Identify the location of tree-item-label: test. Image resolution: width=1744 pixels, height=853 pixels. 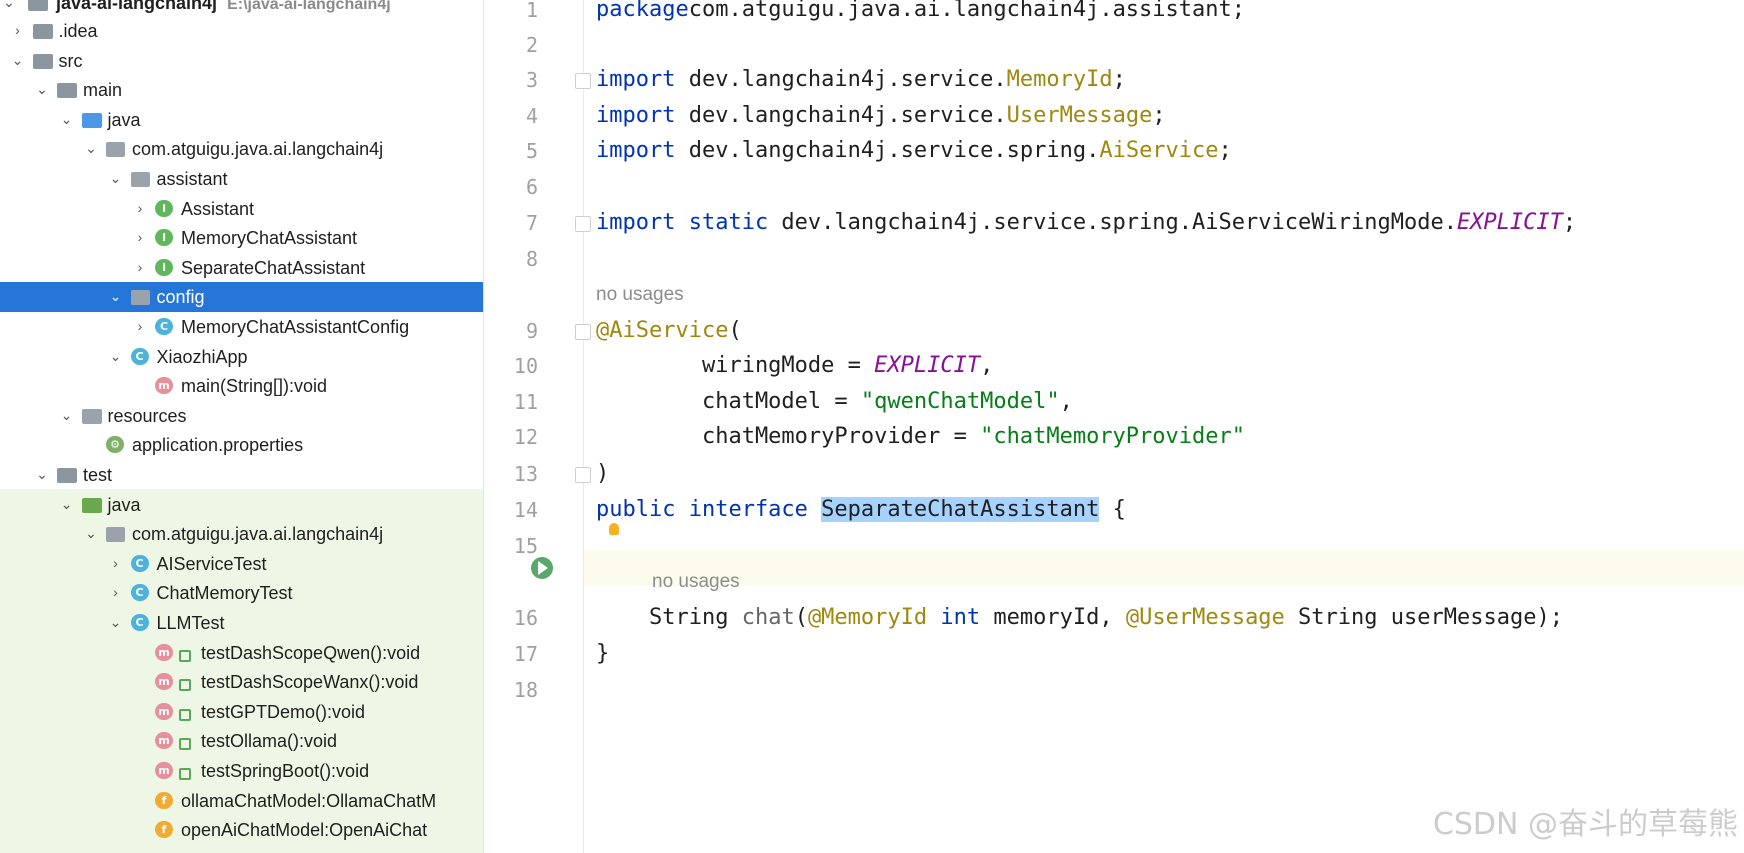
(98, 475).